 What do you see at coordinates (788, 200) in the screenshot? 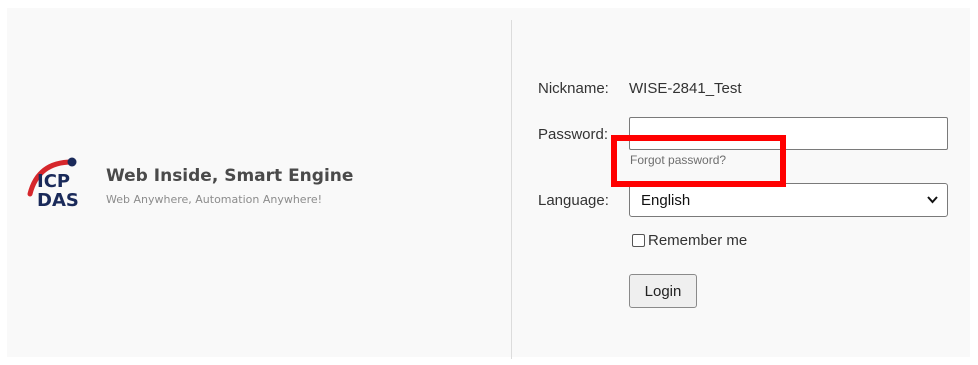
I see `language-select: English` at bounding box center [788, 200].